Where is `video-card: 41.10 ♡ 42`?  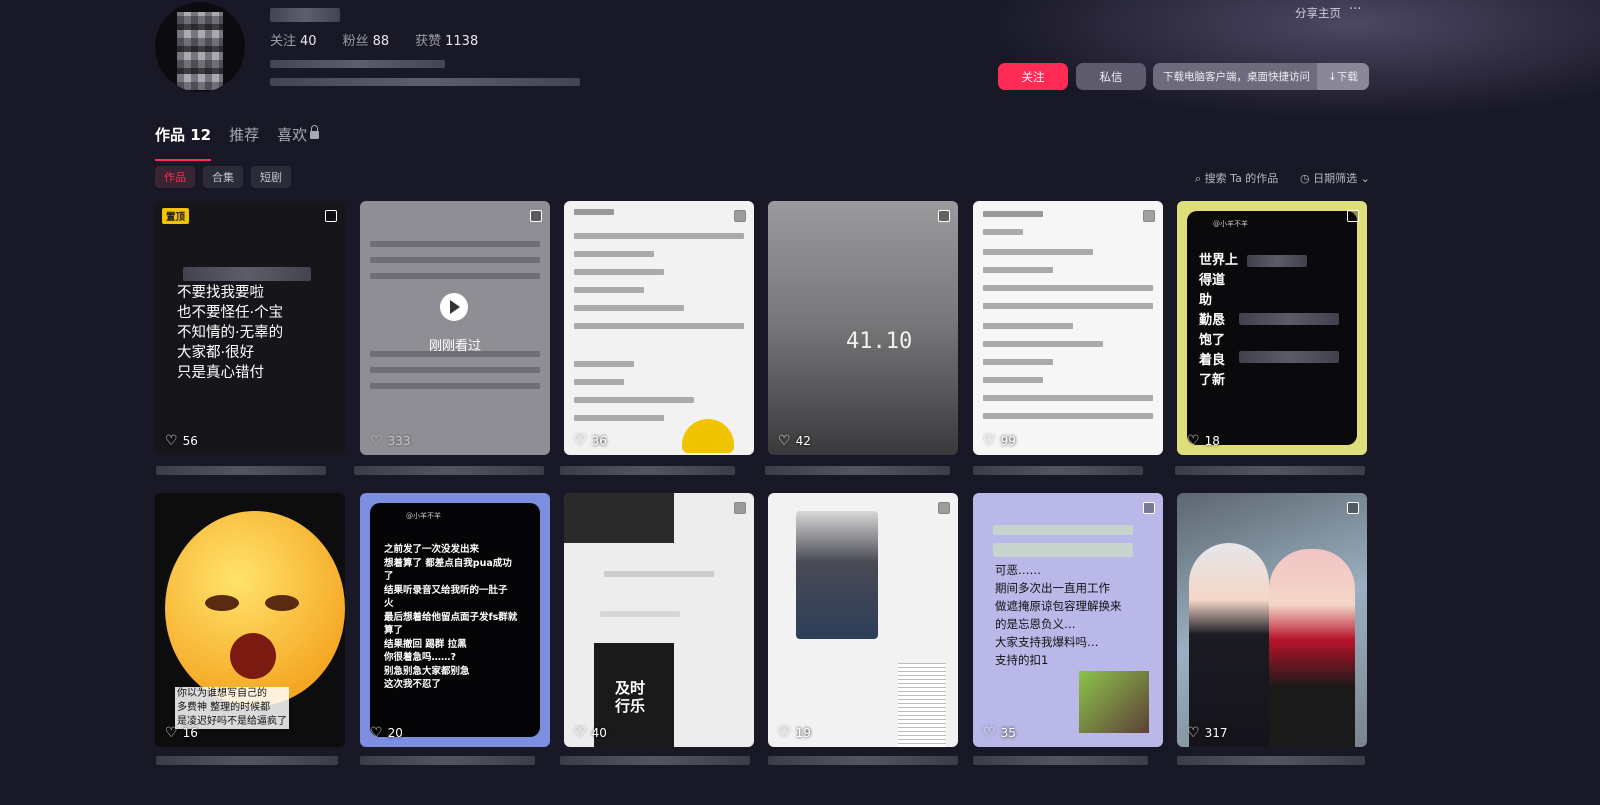 video-card: 41.10 ♡ 42 is located at coordinates (863, 328).